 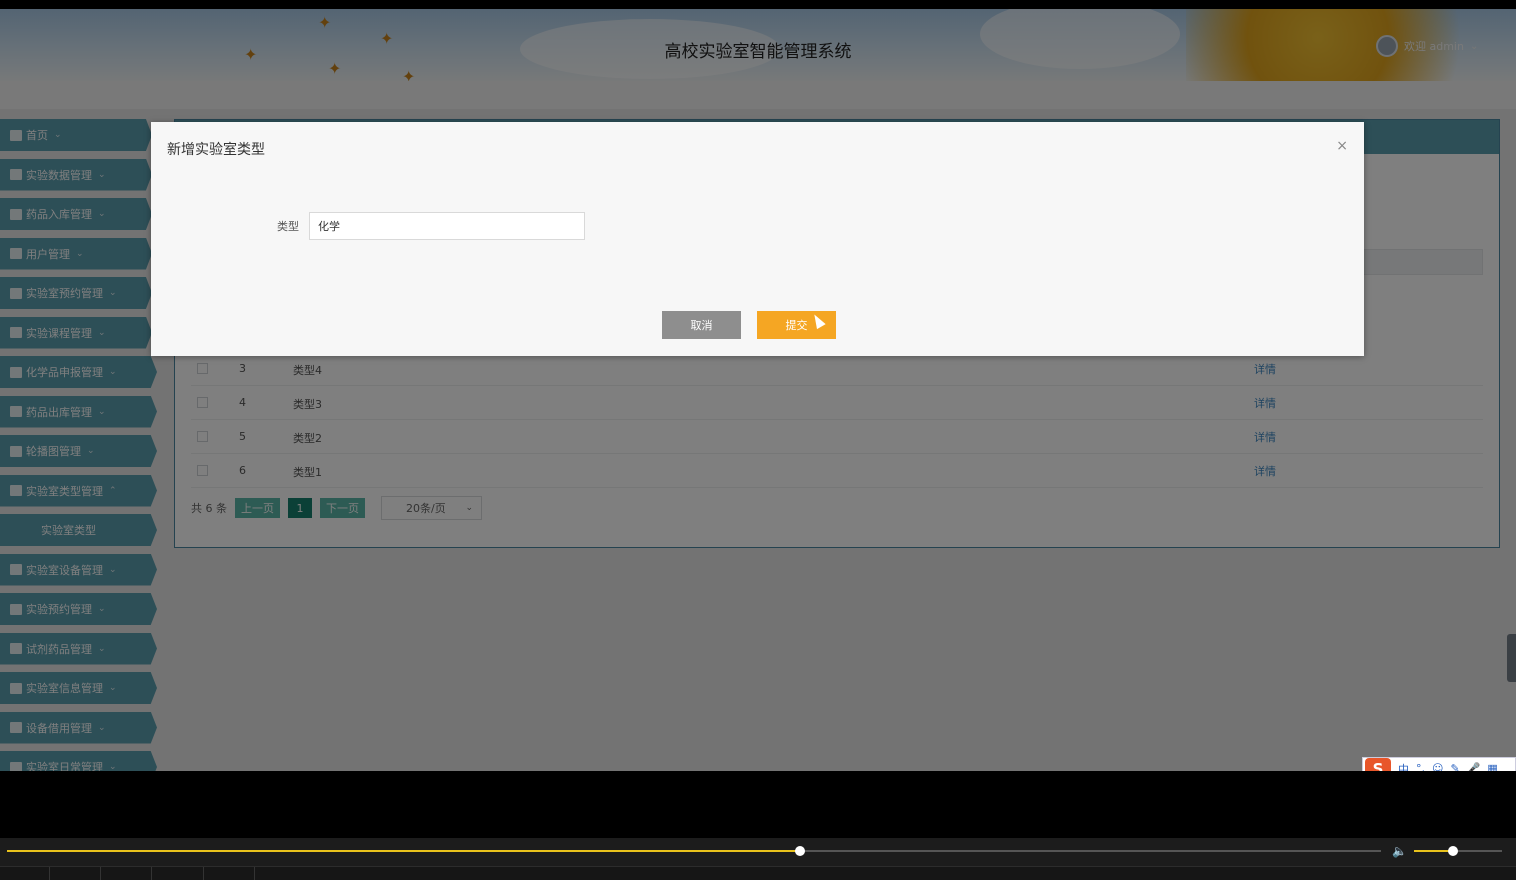 I want to click on ime-toolbar: S 中 °, ☺ ✎ 🎤 ▦, so click(x=1439, y=764).